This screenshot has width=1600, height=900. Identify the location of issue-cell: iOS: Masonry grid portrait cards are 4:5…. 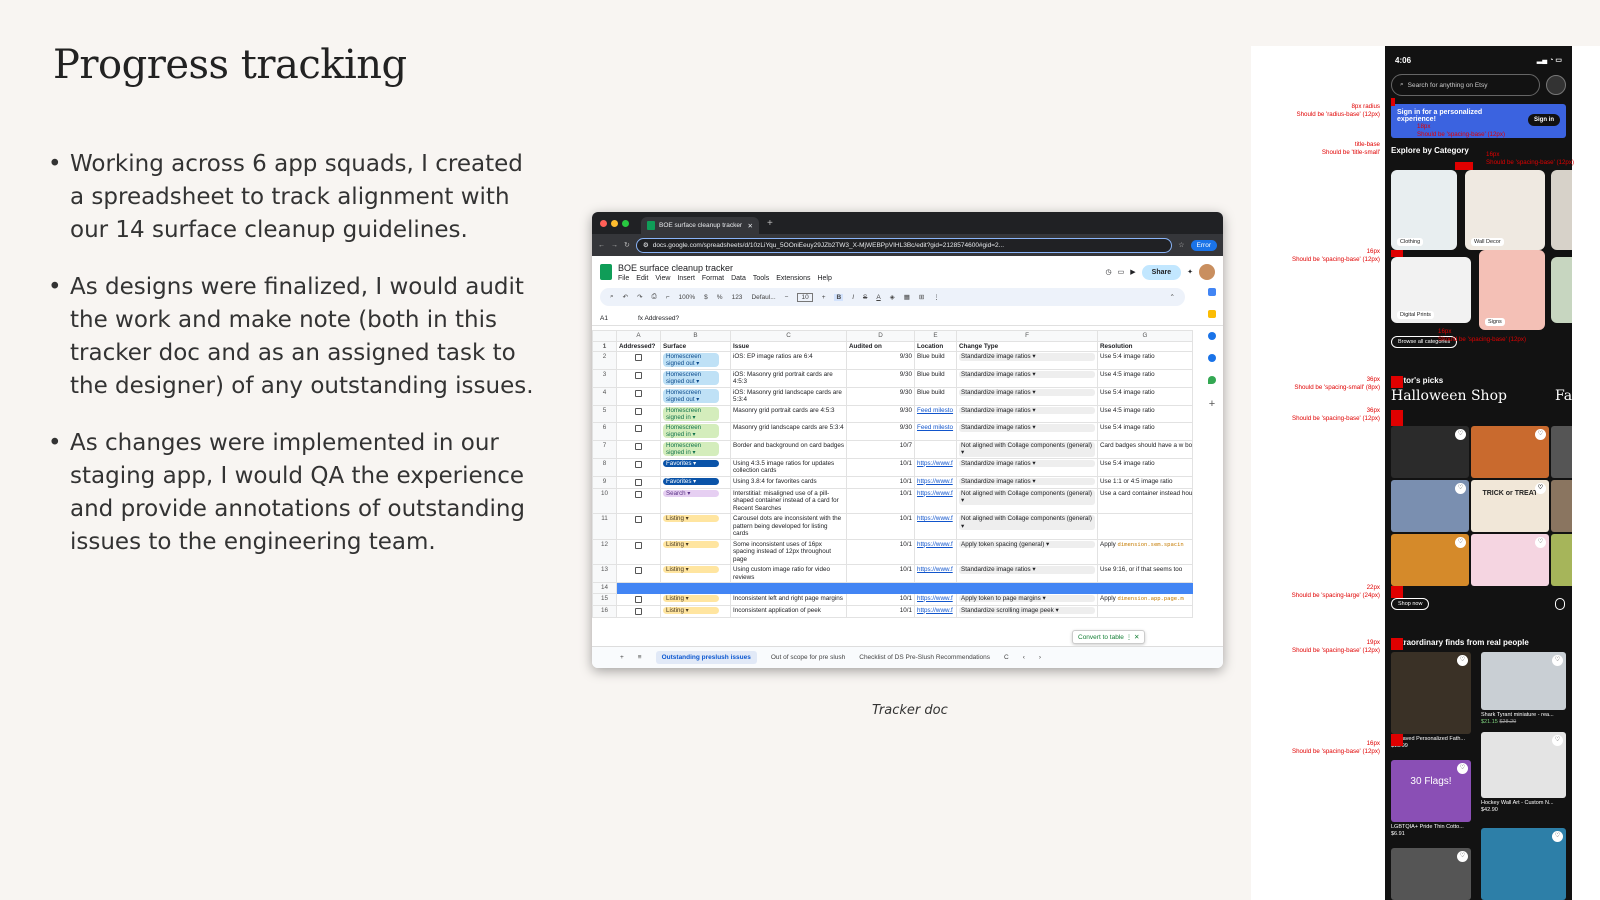
(788, 378).